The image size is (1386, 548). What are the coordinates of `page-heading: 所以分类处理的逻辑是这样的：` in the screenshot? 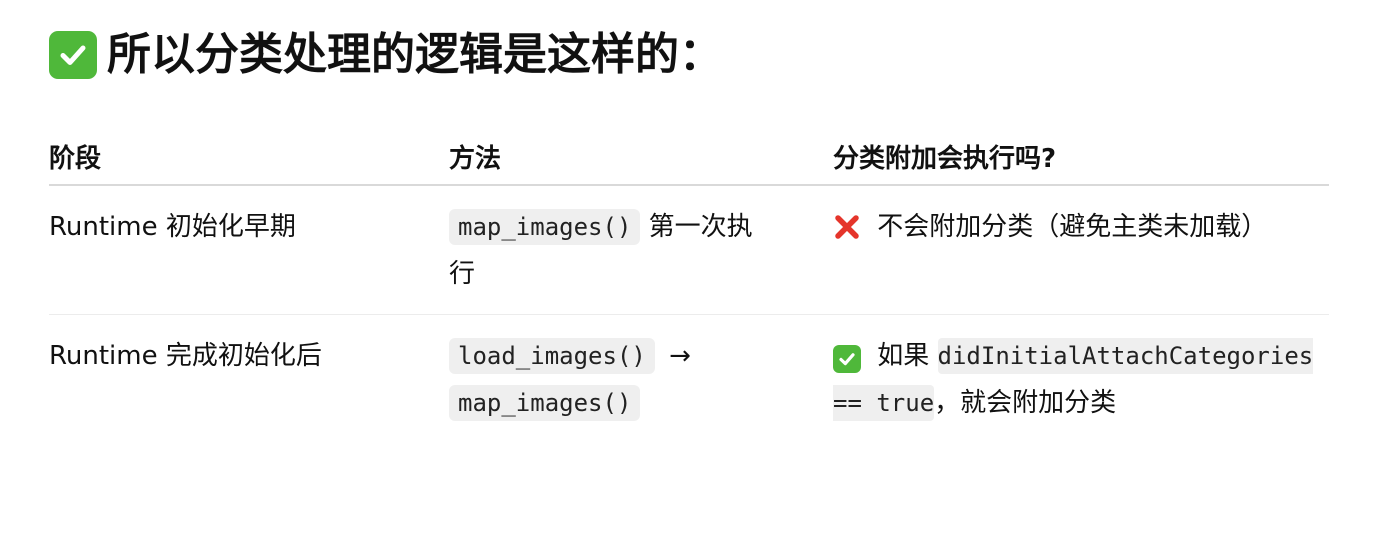 It's located at (386, 55).